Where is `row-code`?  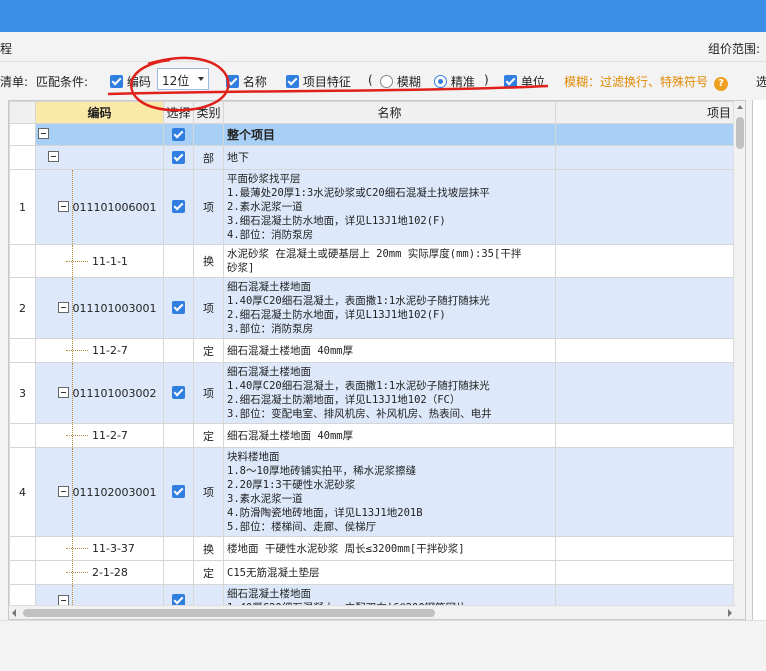 row-code is located at coordinates (99, 157).